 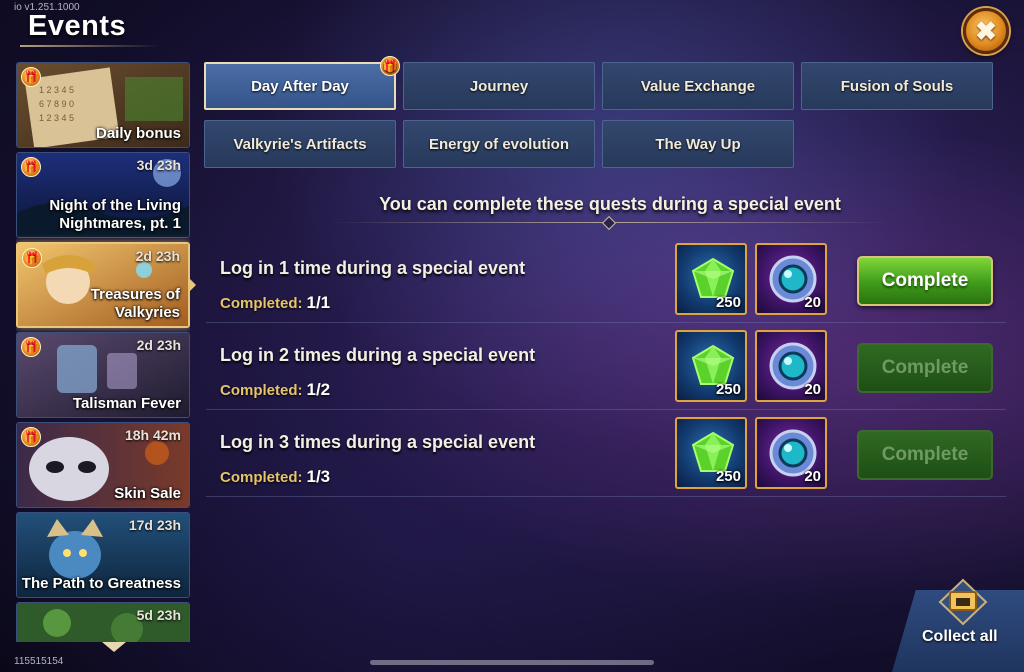 What do you see at coordinates (39, 661) in the screenshot?
I see `player-id: 115515154` at bounding box center [39, 661].